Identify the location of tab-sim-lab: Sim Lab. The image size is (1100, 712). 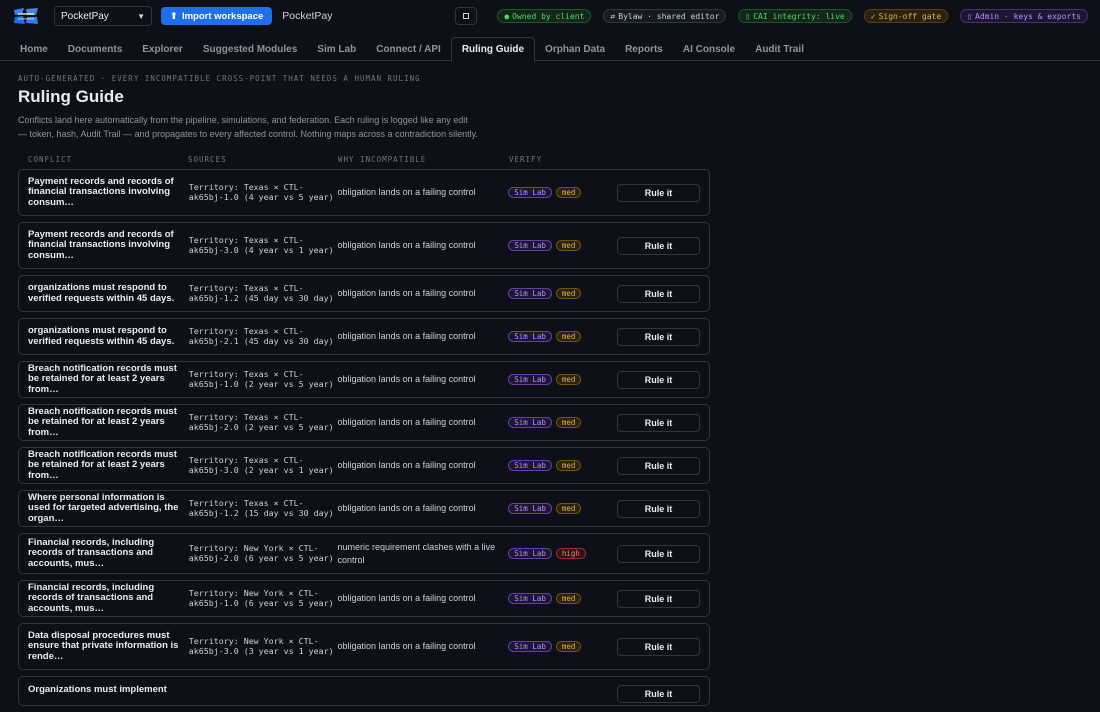
(336, 49).